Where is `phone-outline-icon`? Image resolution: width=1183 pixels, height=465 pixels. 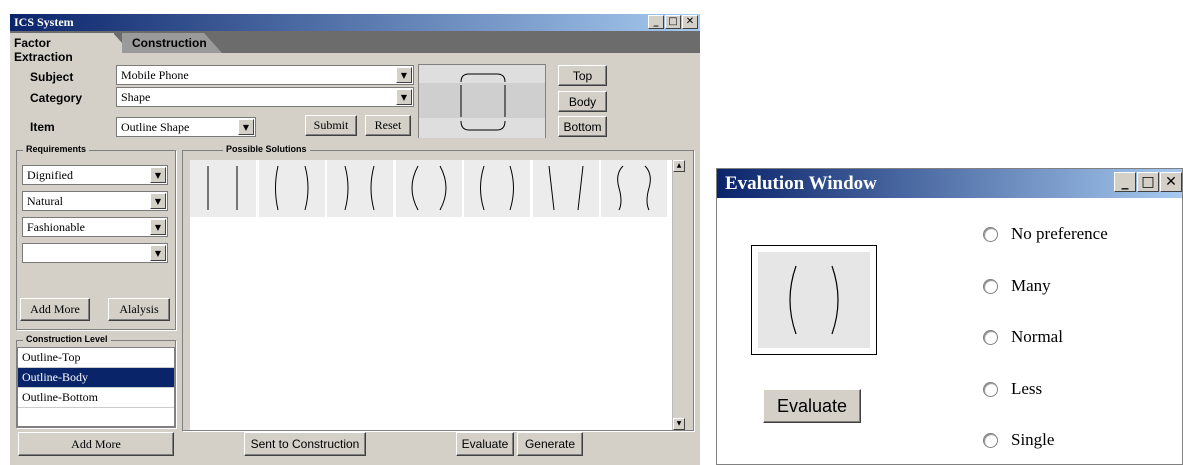 phone-outline-icon is located at coordinates (483, 102).